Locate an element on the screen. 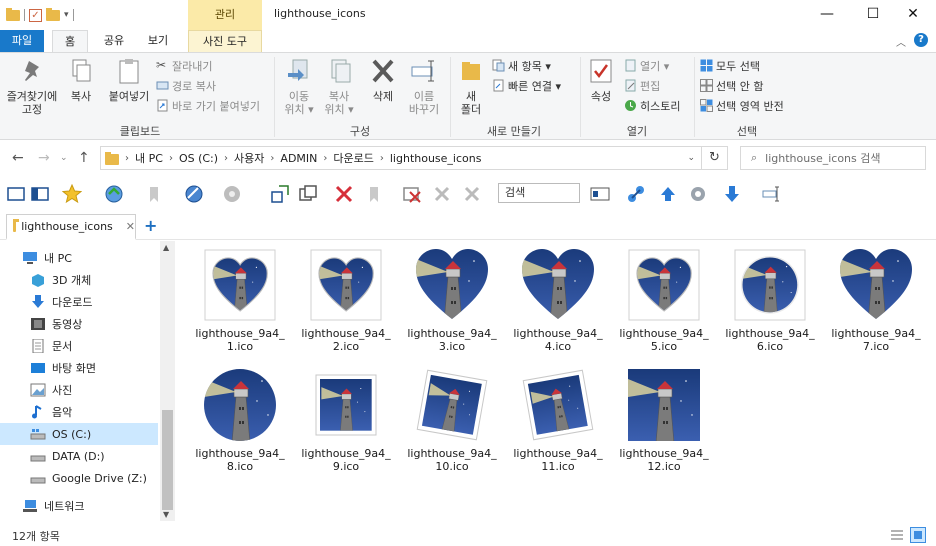 The height and width of the screenshot is (546, 936). sync-icon is located at coordinates (114, 194).